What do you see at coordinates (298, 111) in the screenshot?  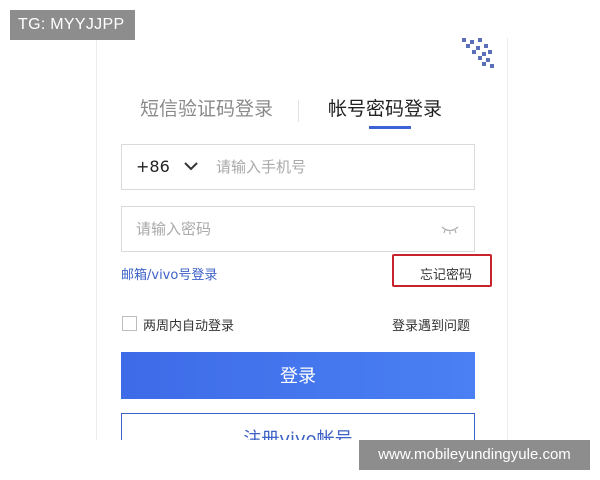 I see `tab-divider` at bounding box center [298, 111].